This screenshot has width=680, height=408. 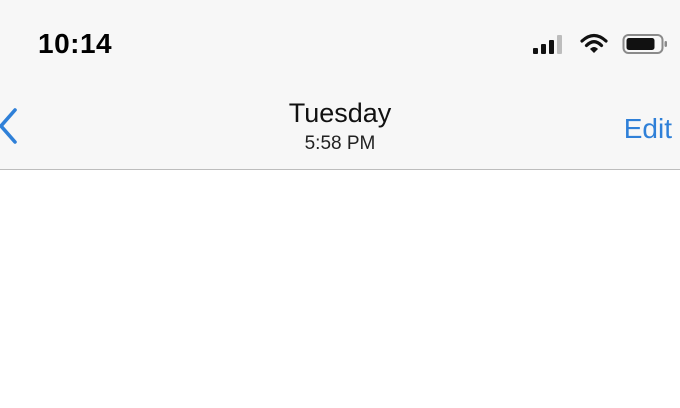 I want to click on page-title: Tuesday, so click(x=340, y=113).